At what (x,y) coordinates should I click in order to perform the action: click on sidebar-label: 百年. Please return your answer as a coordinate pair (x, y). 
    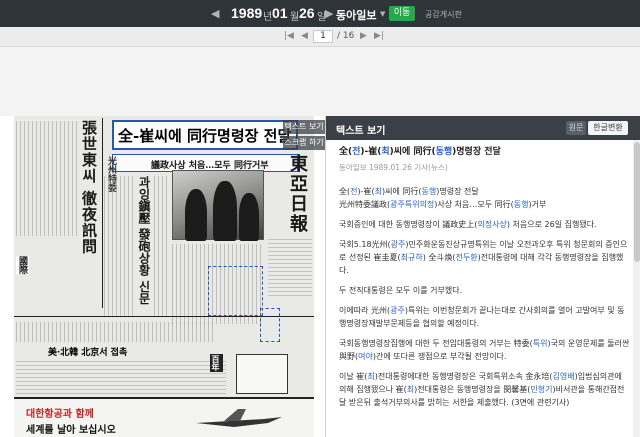
    Looking at the image, I should click on (216, 363).